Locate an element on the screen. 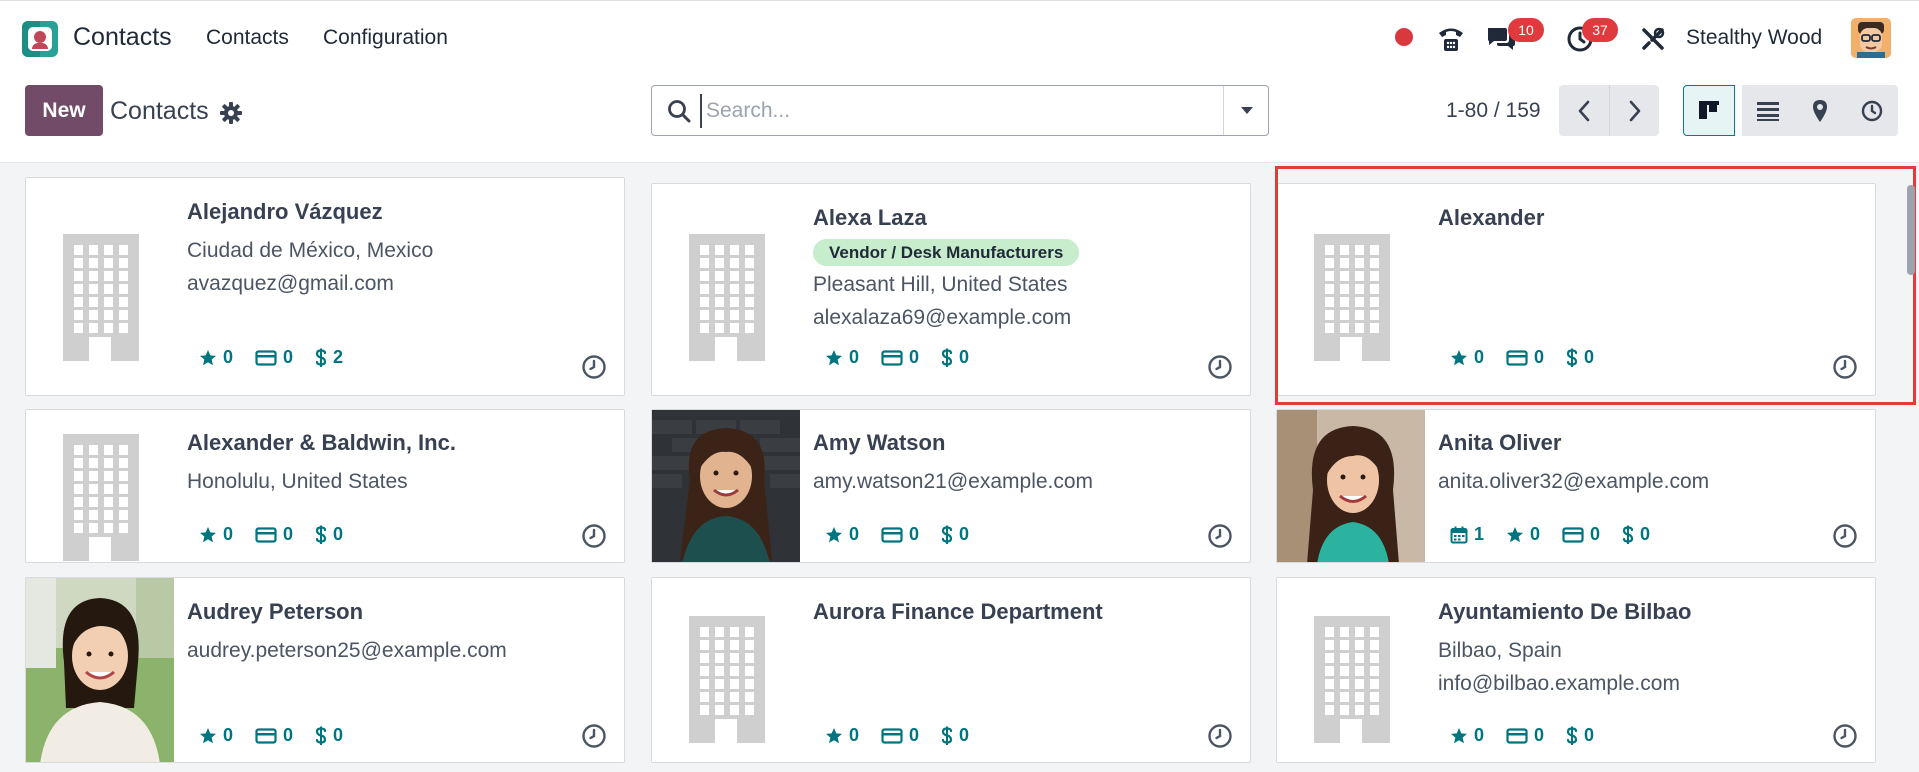  contacts-app-icon is located at coordinates (40, 39).